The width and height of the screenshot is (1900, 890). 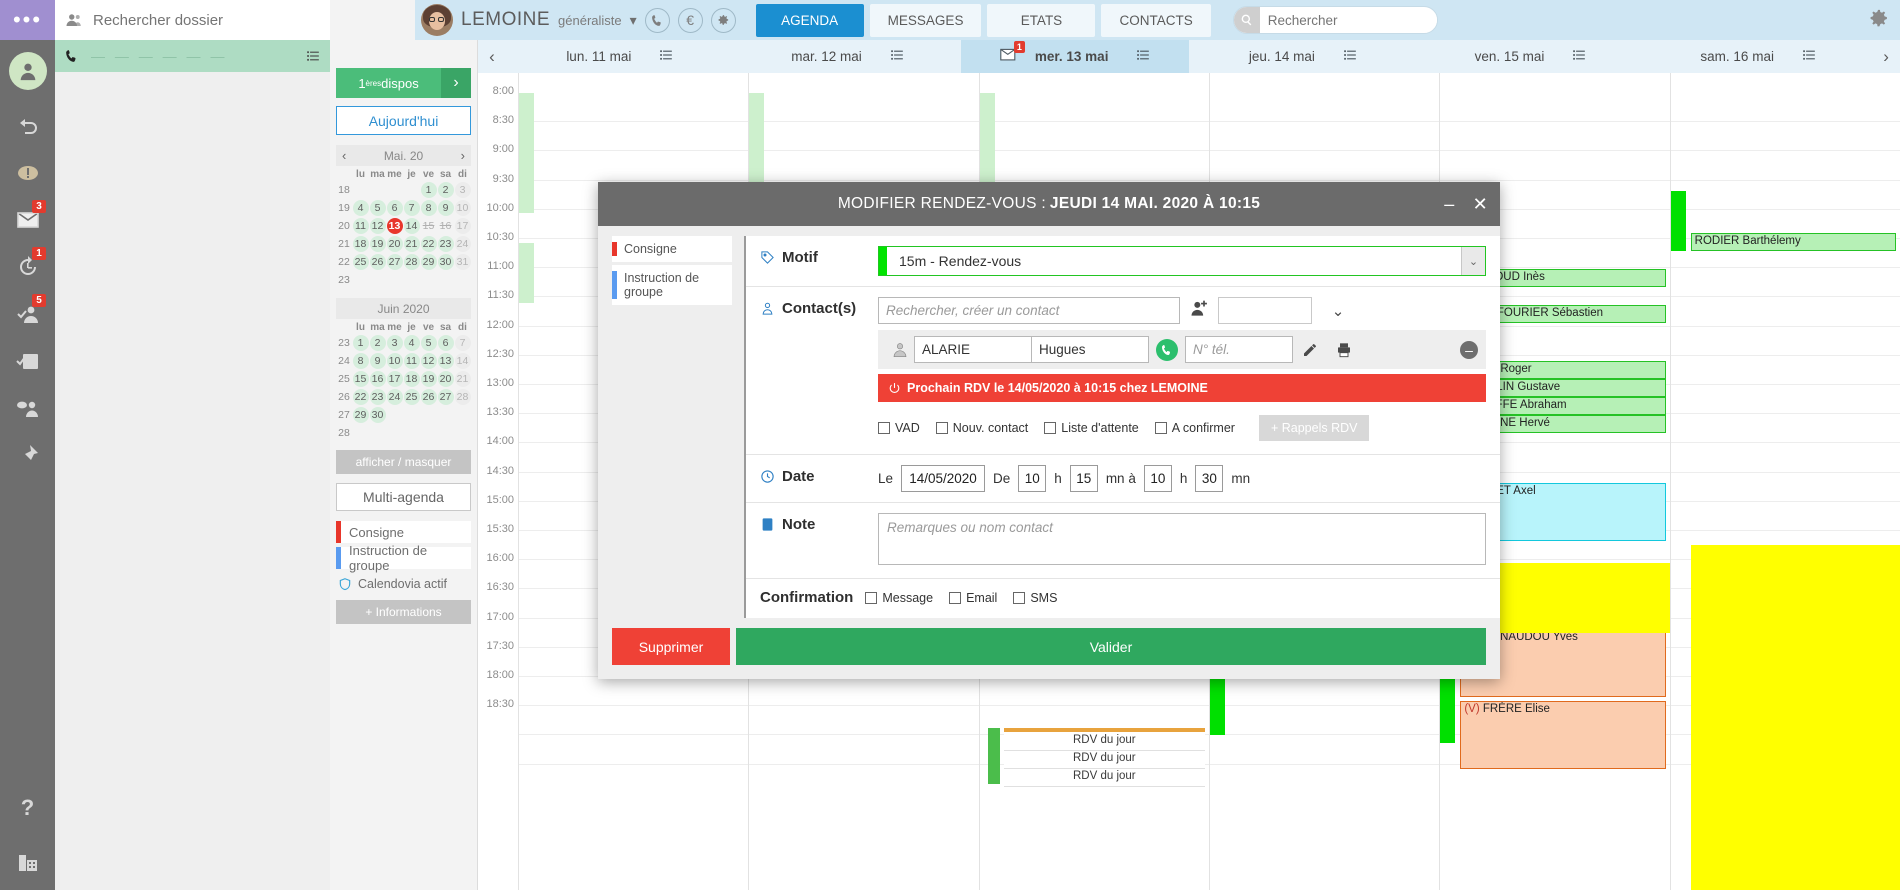 What do you see at coordinates (1160, 428) in the screenshot?
I see `checkbox-a-confirmer-box` at bounding box center [1160, 428].